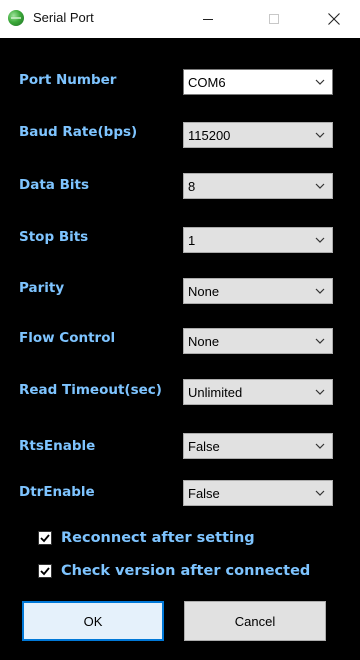 Image resolution: width=360 pixels, height=660 pixels. Describe the element at coordinates (258, 446) in the screenshot. I see `rts-enable-combo: False` at that location.